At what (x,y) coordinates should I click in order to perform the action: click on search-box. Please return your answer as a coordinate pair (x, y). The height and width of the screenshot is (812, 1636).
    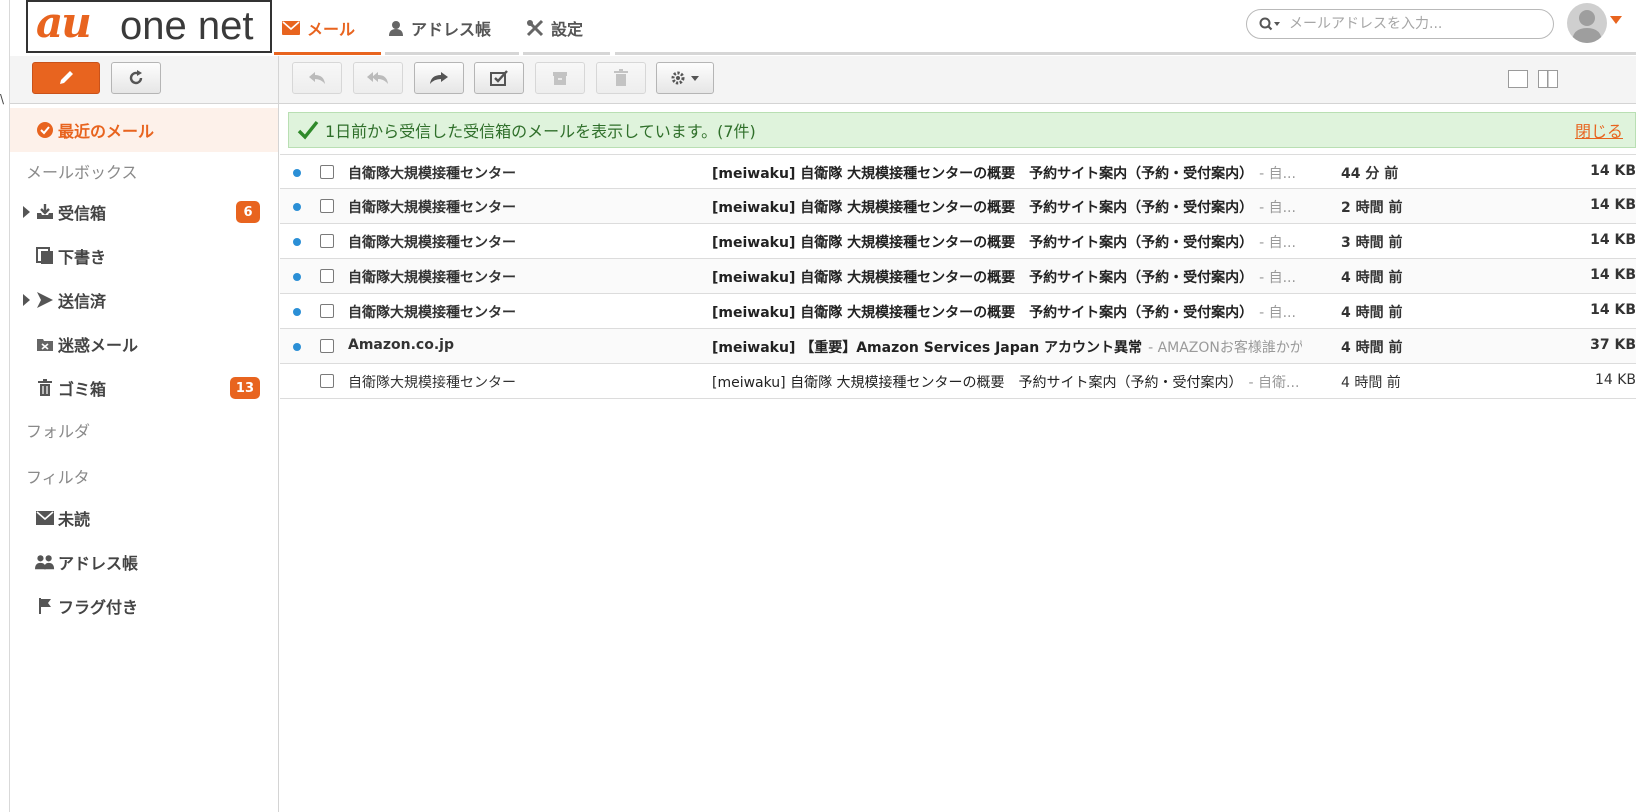
    Looking at the image, I should click on (1400, 24).